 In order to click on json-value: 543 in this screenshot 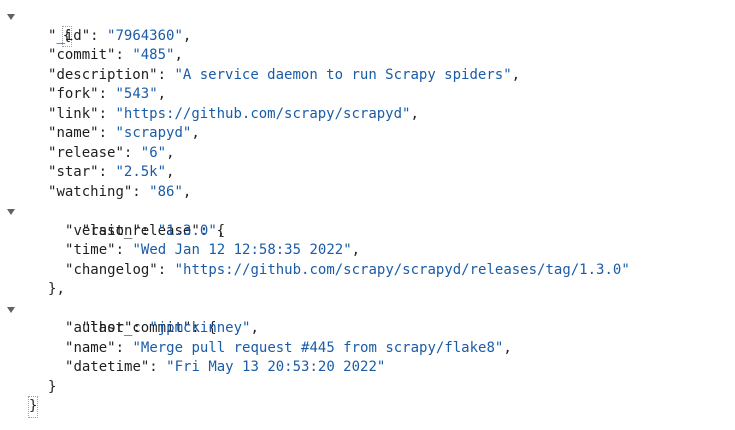, I will do `click(136, 94)`.